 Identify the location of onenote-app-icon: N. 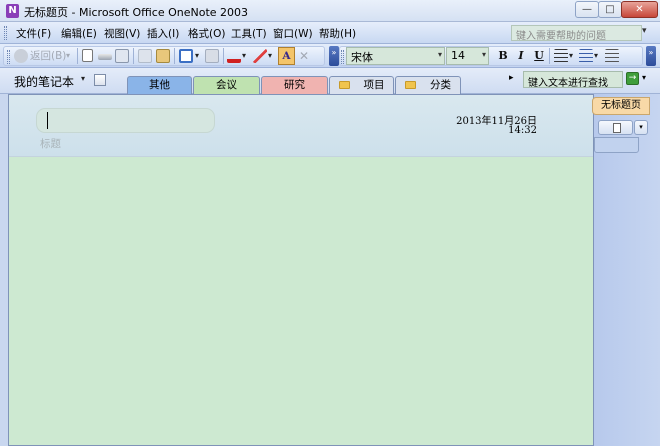
(12, 11).